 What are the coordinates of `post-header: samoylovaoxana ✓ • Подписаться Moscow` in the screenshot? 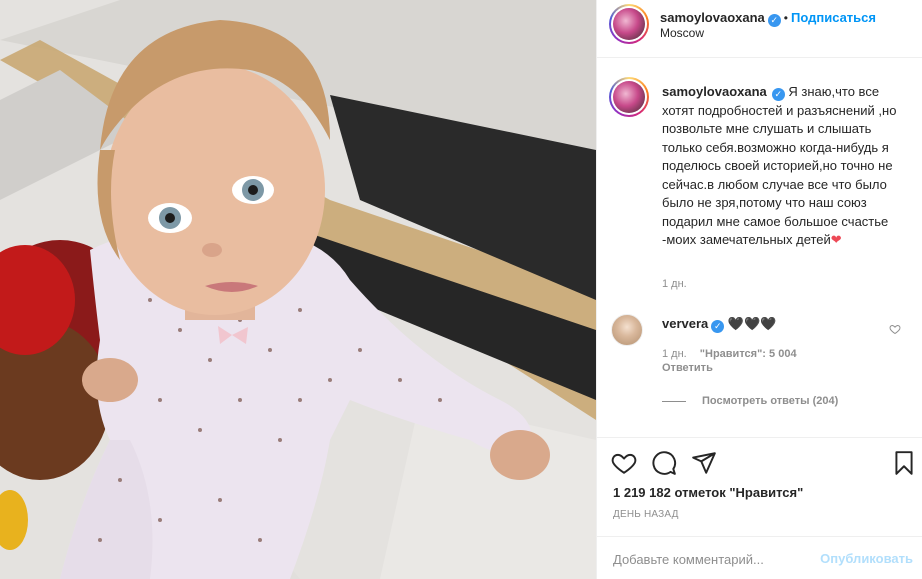 It's located at (759, 29).